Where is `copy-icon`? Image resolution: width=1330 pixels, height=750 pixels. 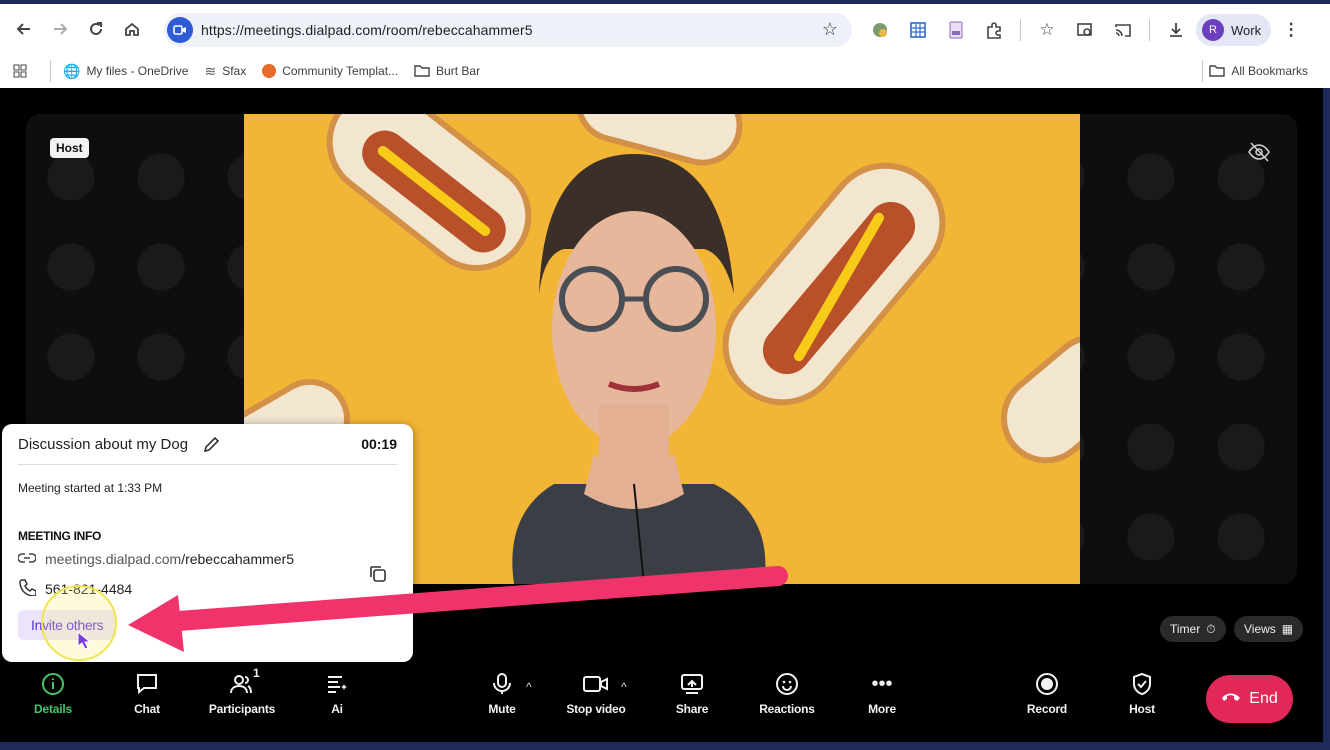
copy-icon is located at coordinates (378, 576).